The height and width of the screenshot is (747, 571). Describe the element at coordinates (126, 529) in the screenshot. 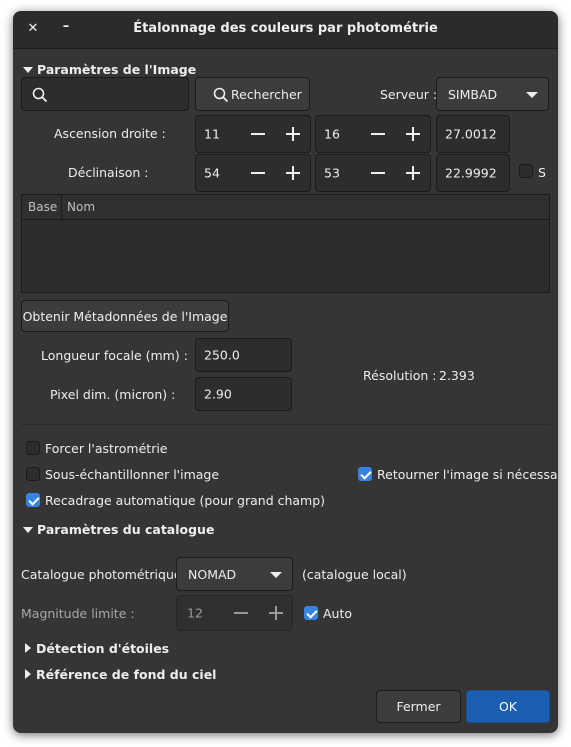

I see `section-catalog-label: Paramètres du catalogue` at that location.